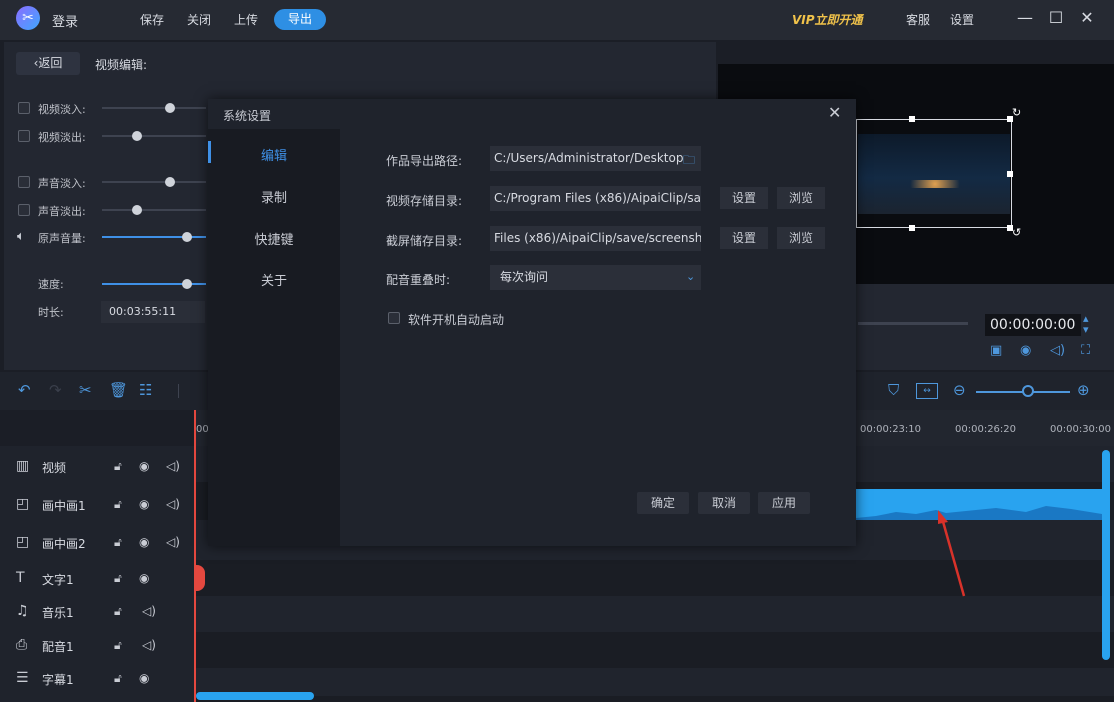  Describe the element at coordinates (97, 679) in the screenshot. I see `track-subtitle1: ☰ 字幕1 🔓︎ ◉` at that location.